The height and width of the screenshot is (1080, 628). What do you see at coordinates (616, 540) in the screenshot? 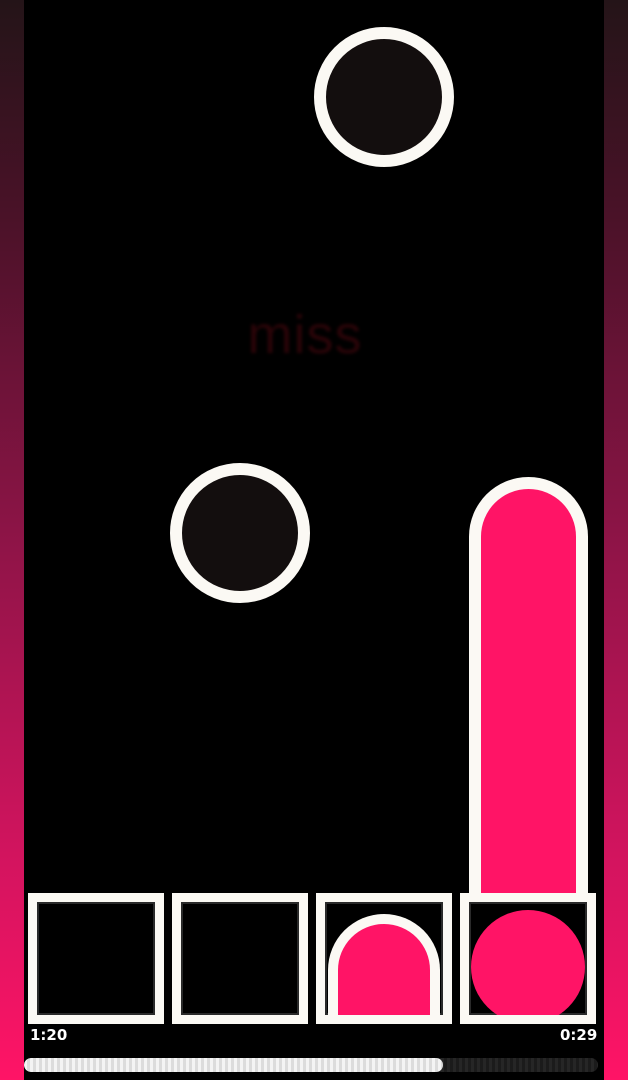
I see `right-border-gradient` at bounding box center [616, 540].